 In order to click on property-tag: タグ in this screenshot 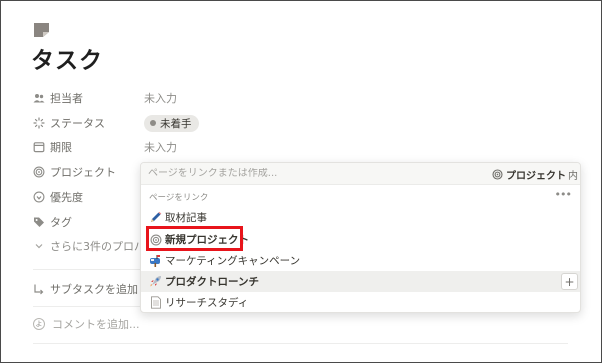, I will do `click(52, 222)`.